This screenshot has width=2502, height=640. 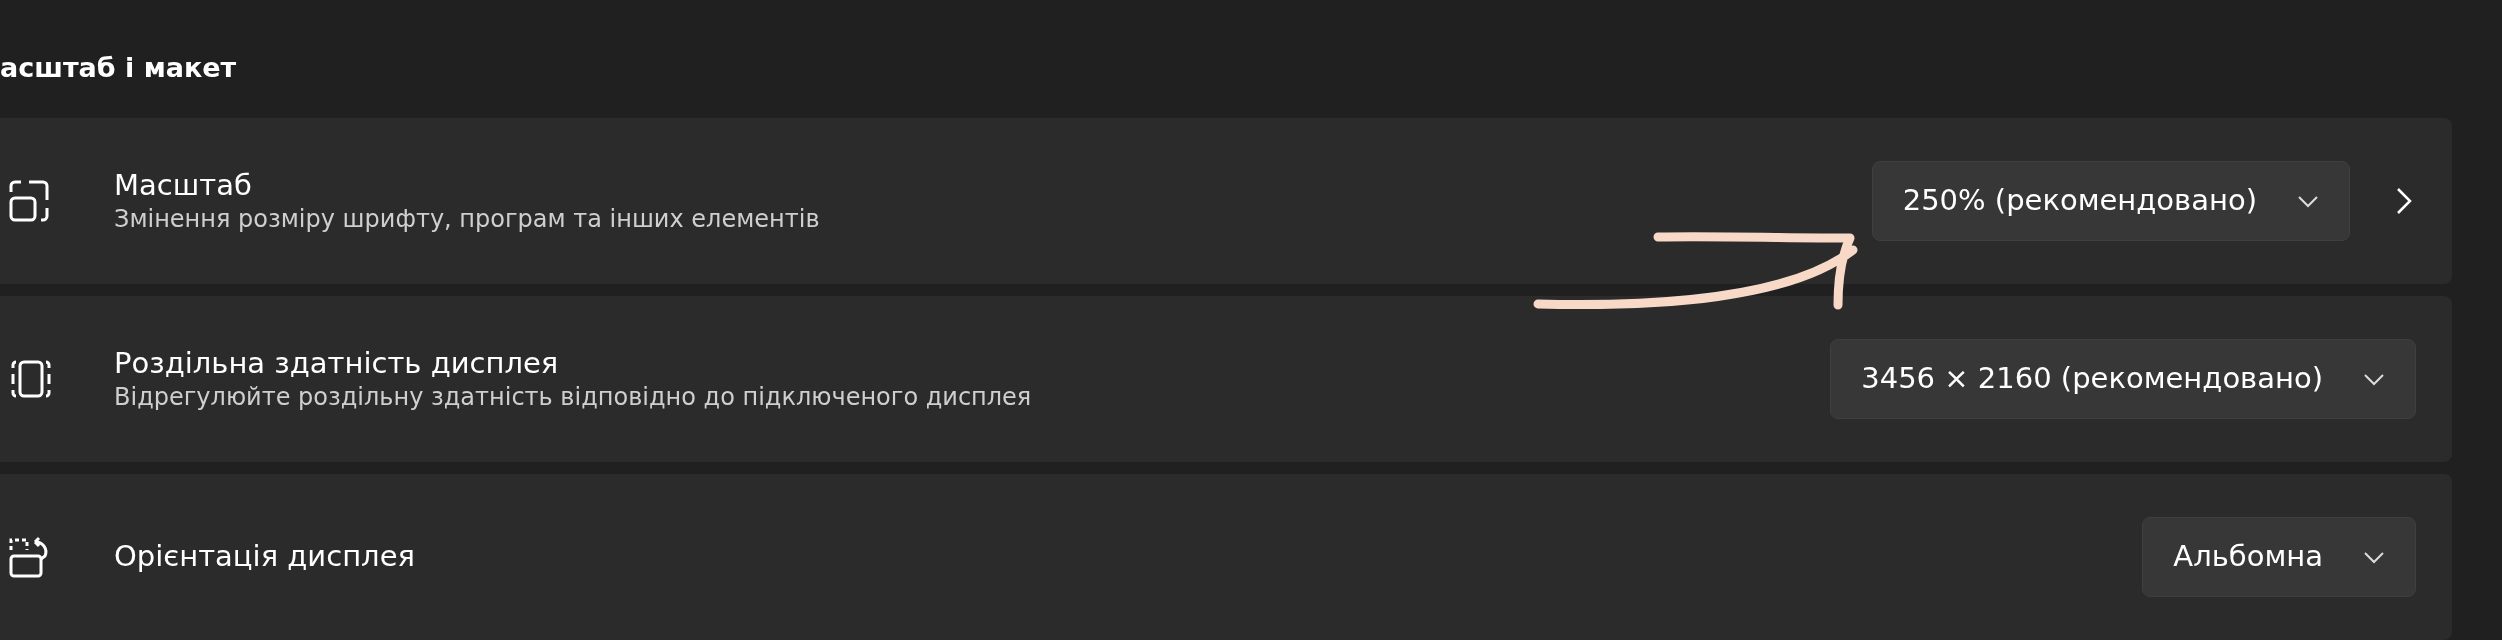 I want to click on section-title: асштаб і макет, so click(x=119, y=68).